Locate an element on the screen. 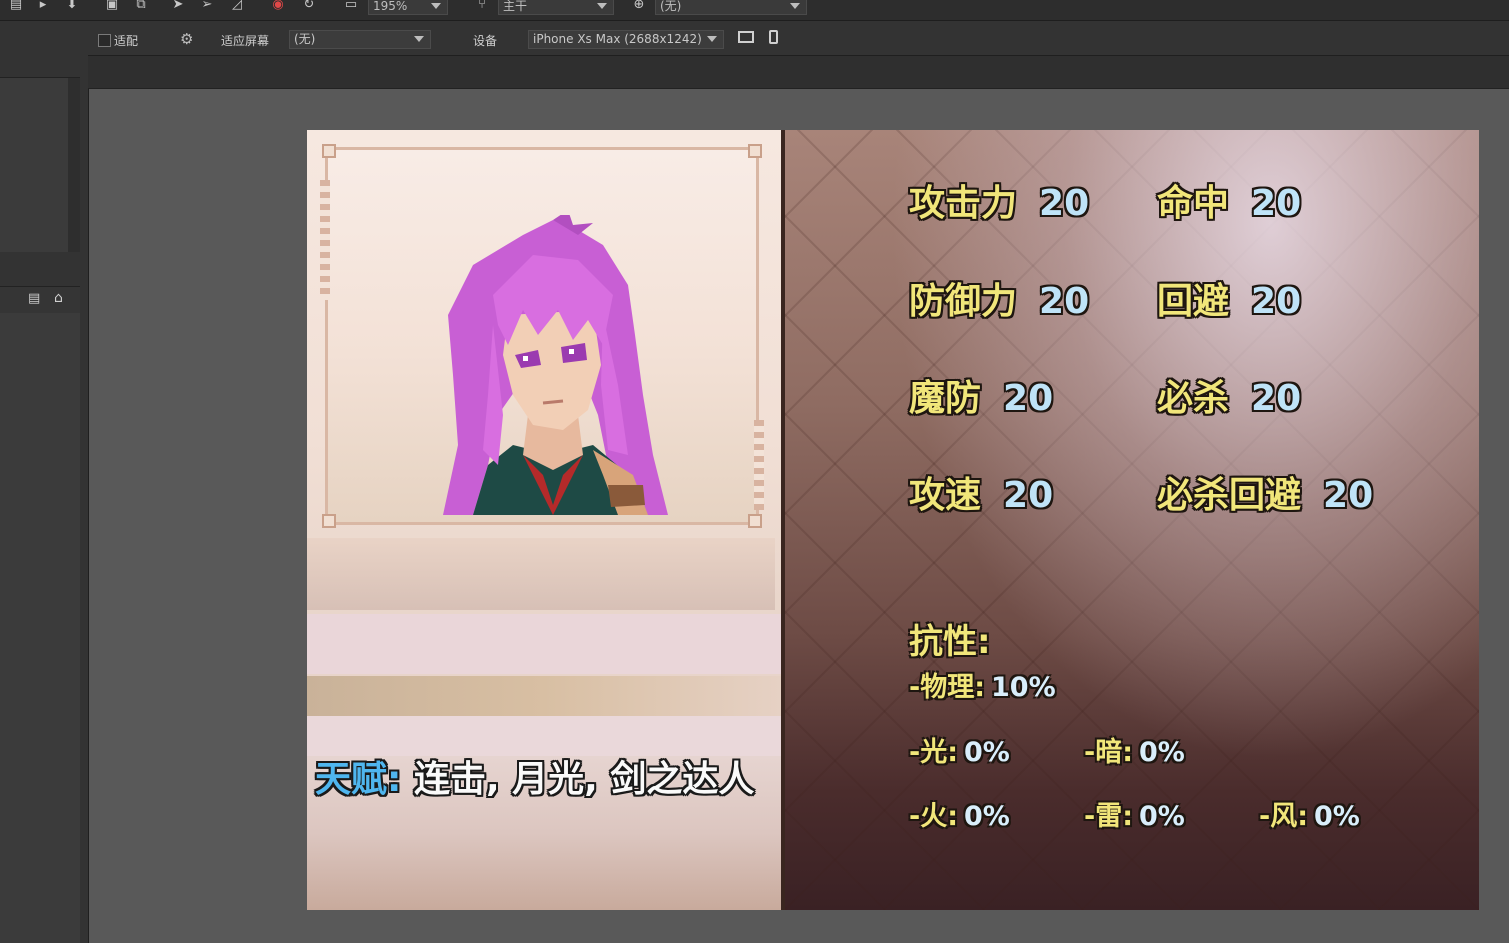 The width and height of the screenshot is (1509, 943). save-icon: ▣ is located at coordinates (112, 6).